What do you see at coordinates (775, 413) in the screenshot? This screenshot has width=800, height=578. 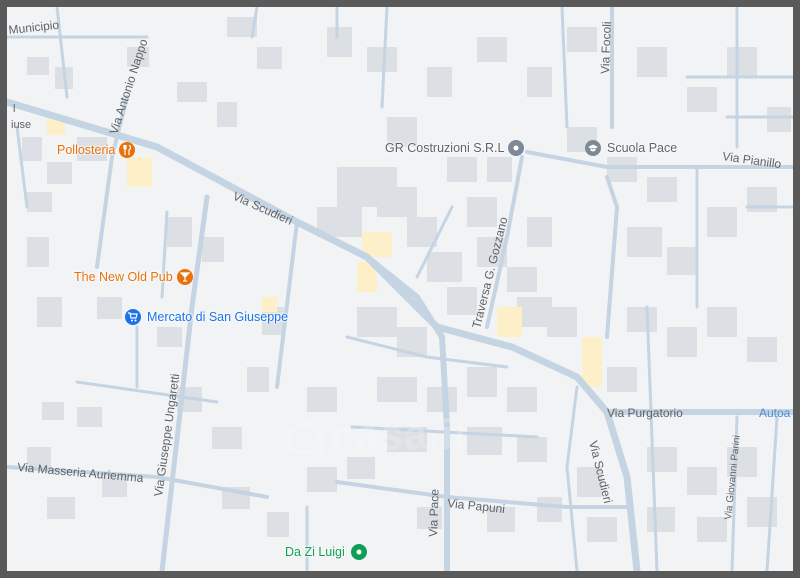 I see `street-label-autoa: Autoa` at bounding box center [775, 413].